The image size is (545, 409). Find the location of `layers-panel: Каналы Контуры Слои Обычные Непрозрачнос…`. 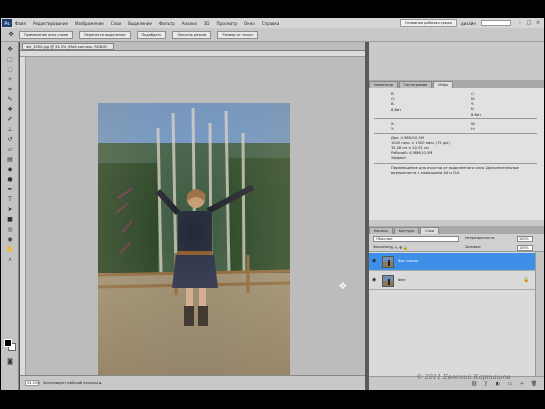

layers-panel: Каналы Контуры Слои Обычные Непрозрачнос… is located at coordinates (456, 308).